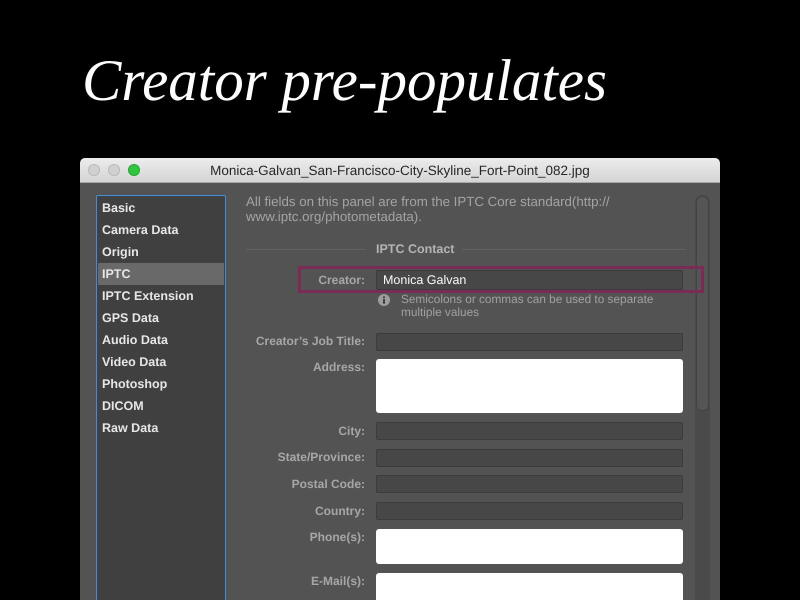  I want to click on intro-text: All fields on this panel are from the IPTC Core standard(http:// www.iptc.org/photometadata)., so click(428, 209).